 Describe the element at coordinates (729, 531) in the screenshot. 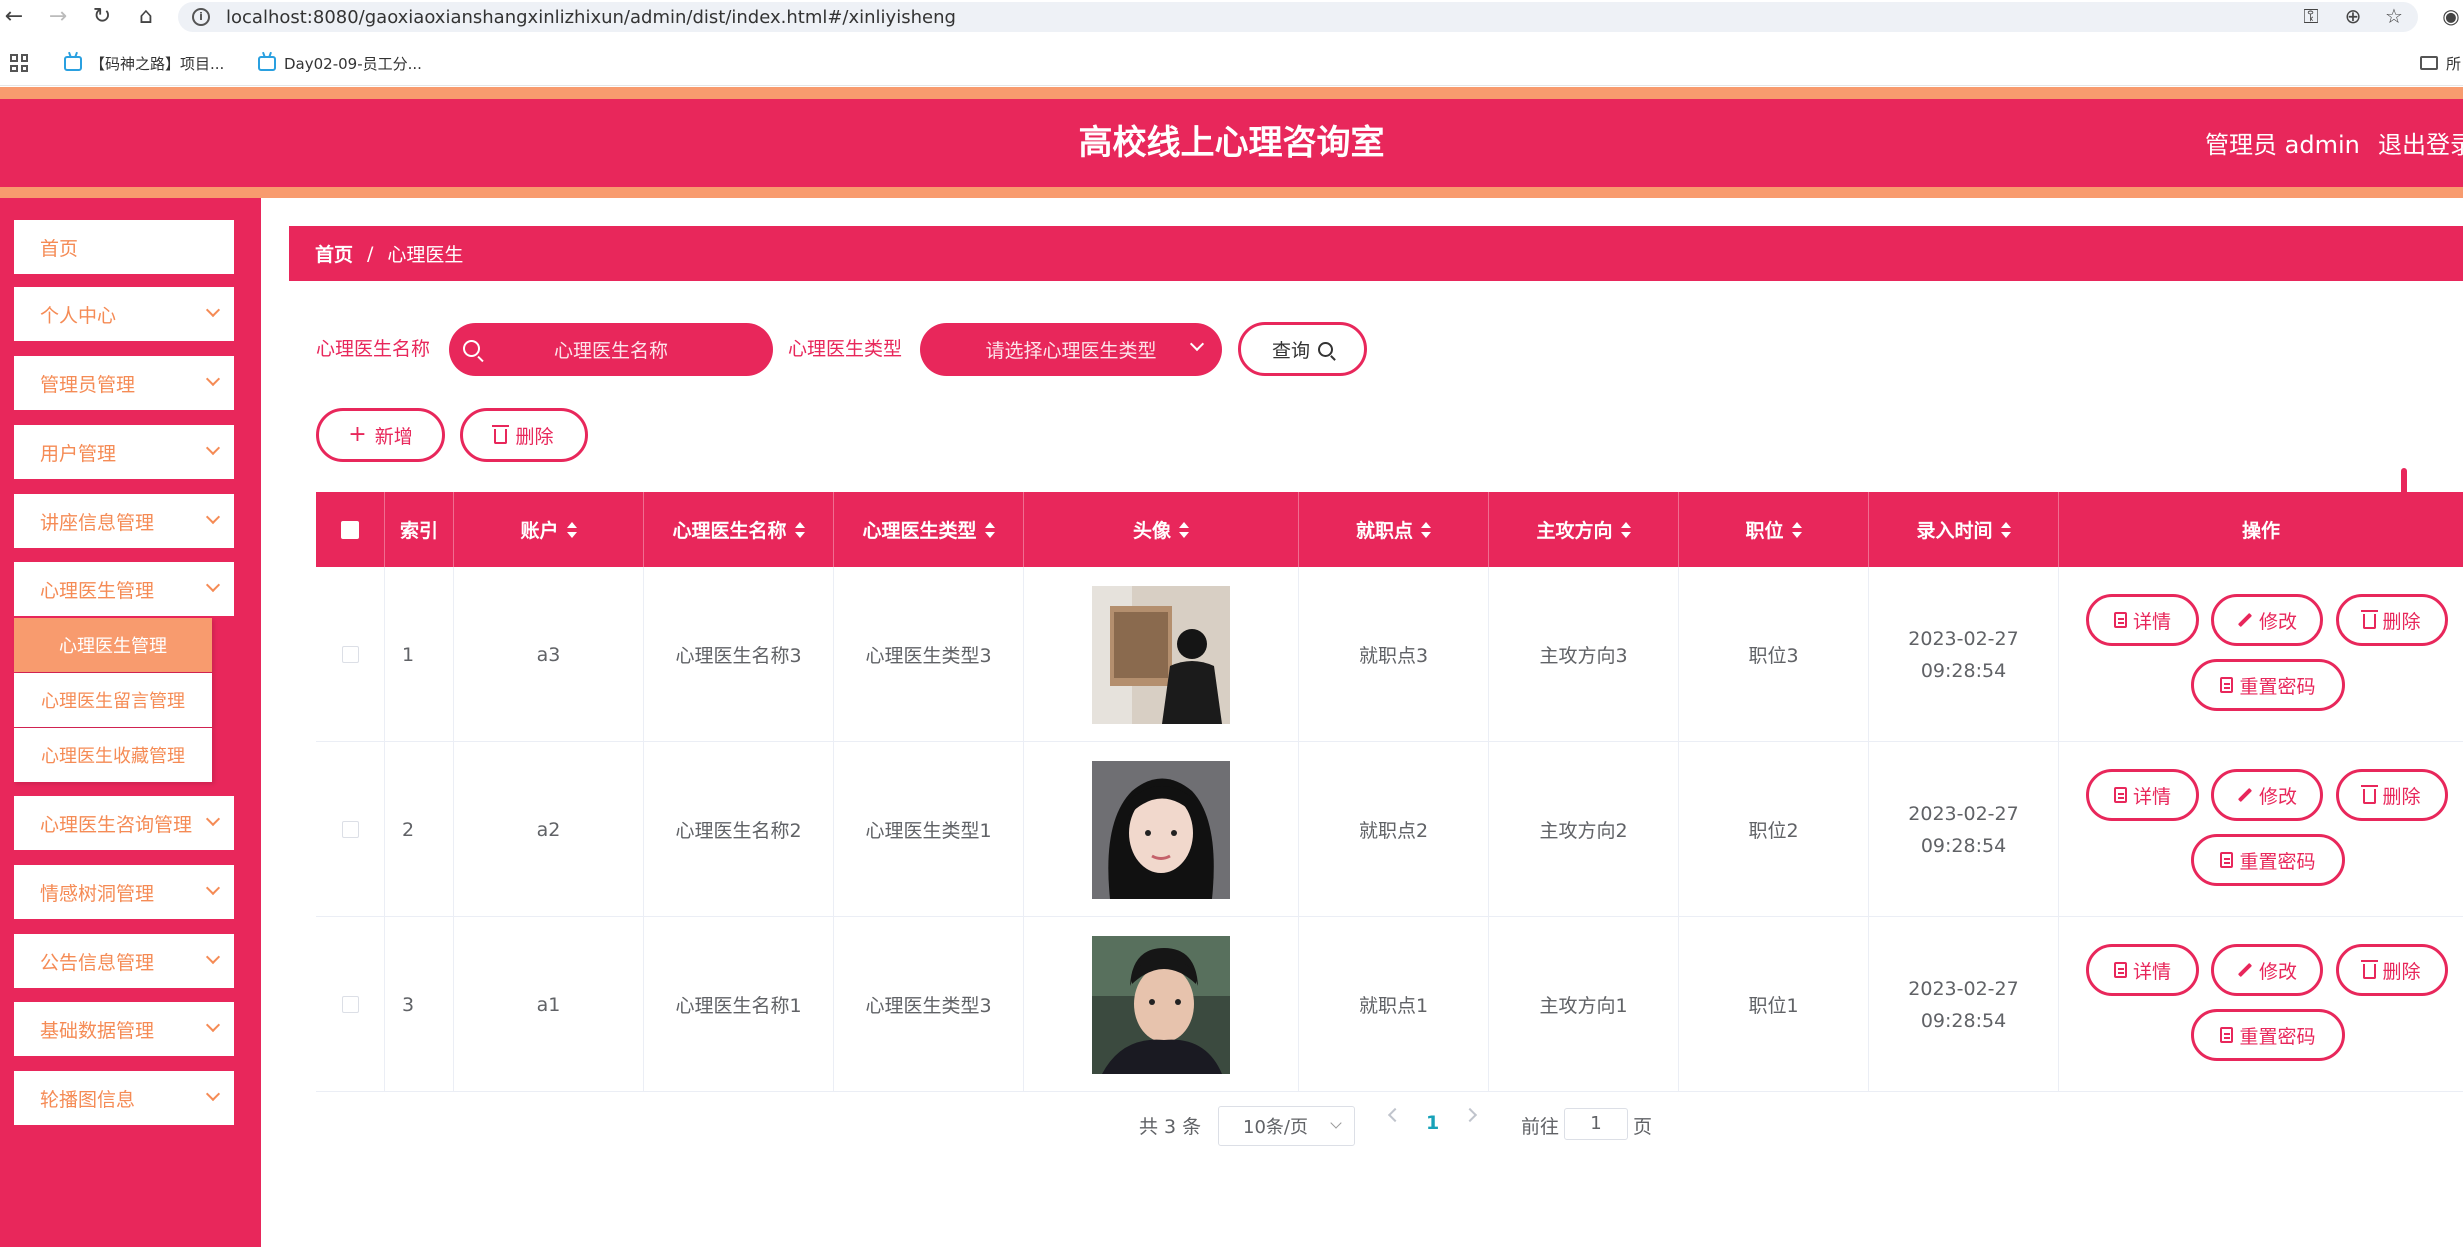

I see `header-label: 心理医生名称` at that location.